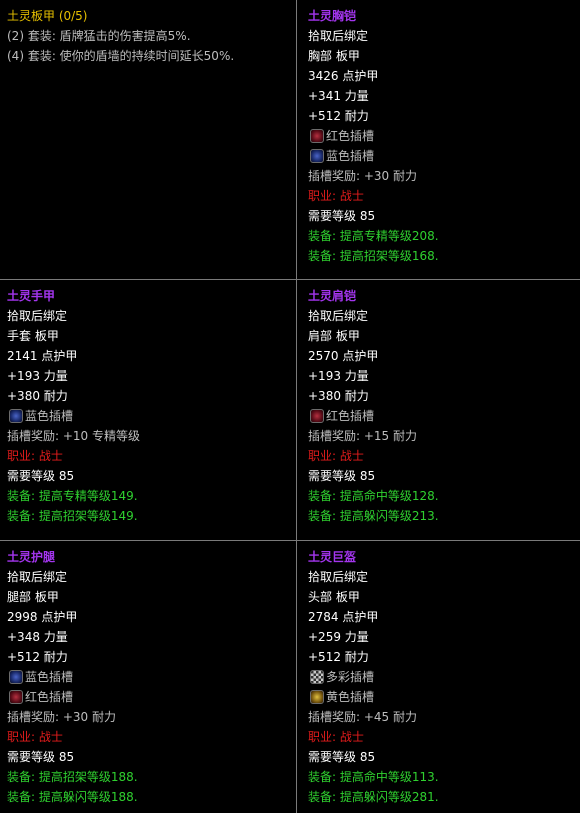 This screenshot has height=813, width=580. Describe the element at coordinates (31, 557) in the screenshot. I see `item-name: 土灵护腿` at that location.